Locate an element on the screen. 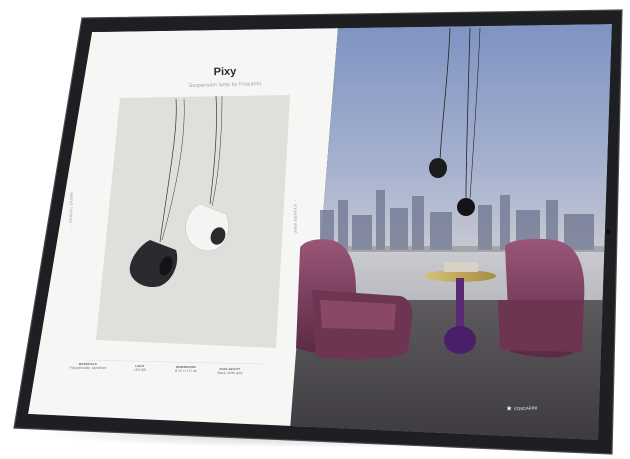 Image resolution: width=630 pixels, height=459 pixels. brand-logo: ★ FOSCARINI is located at coordinates (521, 408).